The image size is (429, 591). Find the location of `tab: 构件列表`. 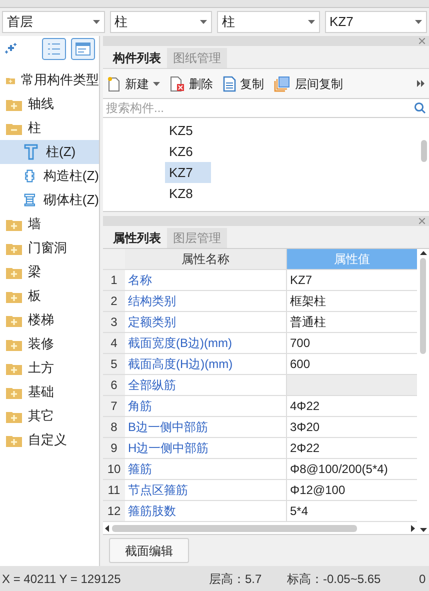

tab: 构件列表 is located at coordinates (137, 58).